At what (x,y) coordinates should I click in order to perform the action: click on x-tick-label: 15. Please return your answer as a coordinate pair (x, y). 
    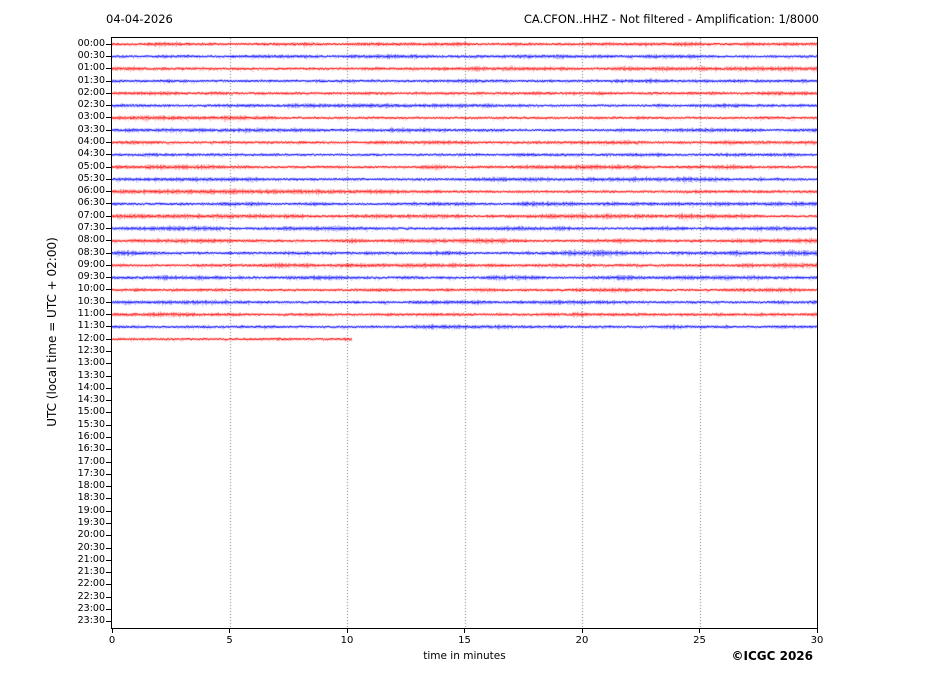
    Looking at the image, I should click on (464, 640).